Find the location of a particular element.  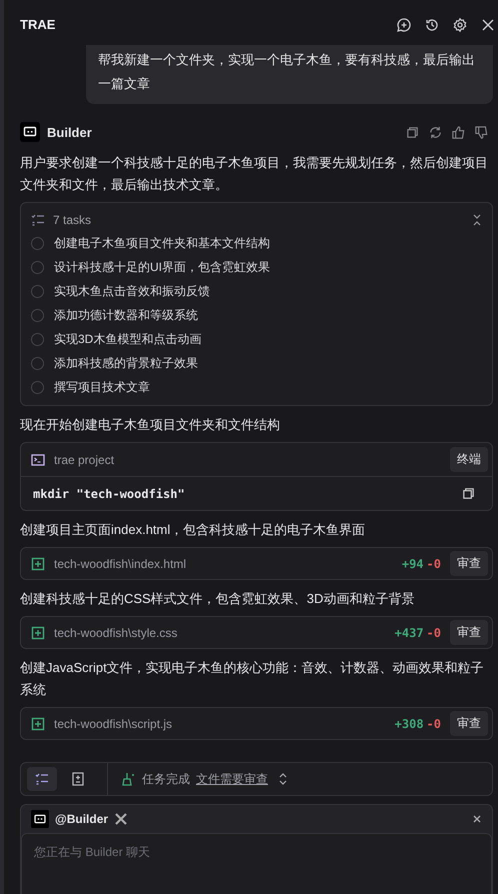

terminal-title: trae project is located at coordinates (84, 459).